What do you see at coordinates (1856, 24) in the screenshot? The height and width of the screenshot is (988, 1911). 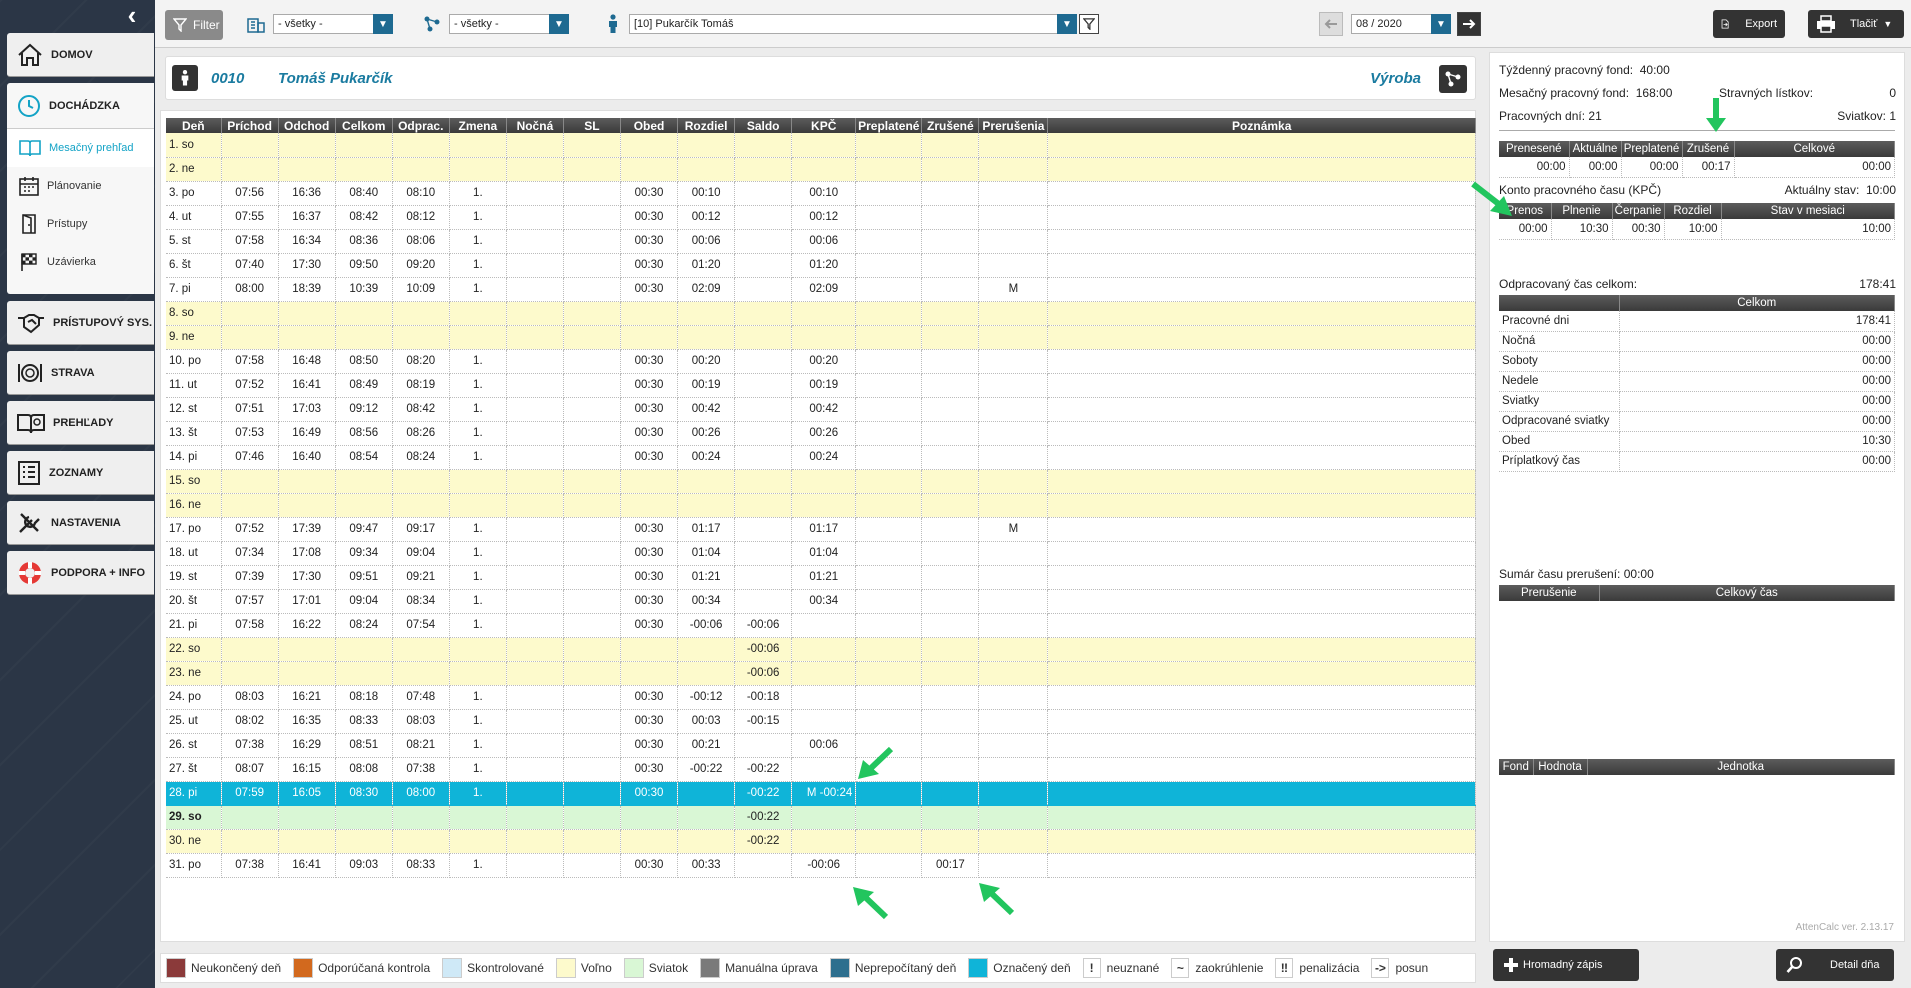 I see `print-button: Tlačiť ▼` at bounding box center [1856, 24].